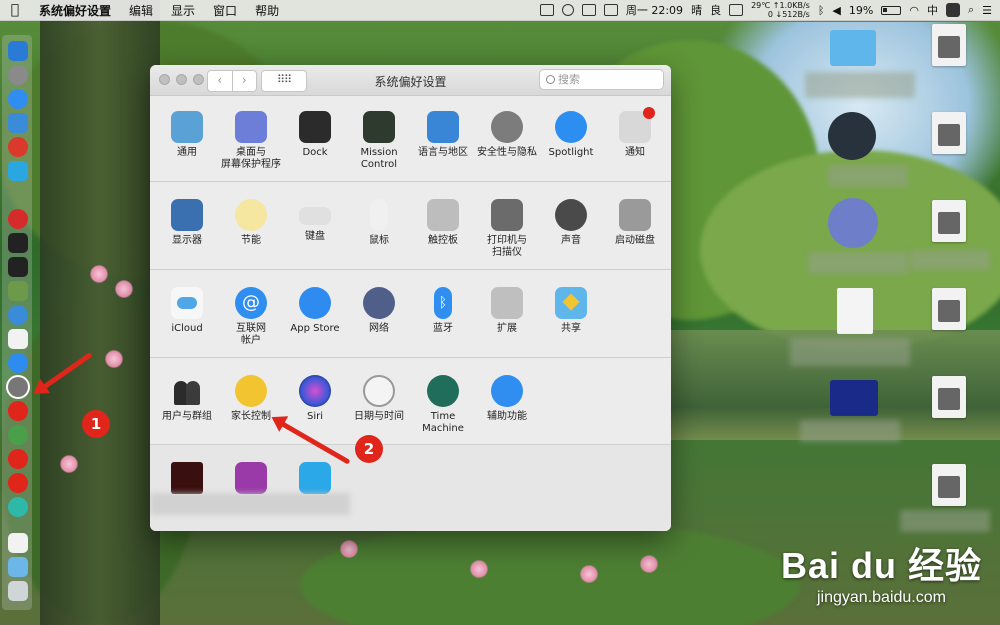 This screenshot has width=1000, height=625. I want to click on pane-trackpad: 触控板, so click(443, 223).